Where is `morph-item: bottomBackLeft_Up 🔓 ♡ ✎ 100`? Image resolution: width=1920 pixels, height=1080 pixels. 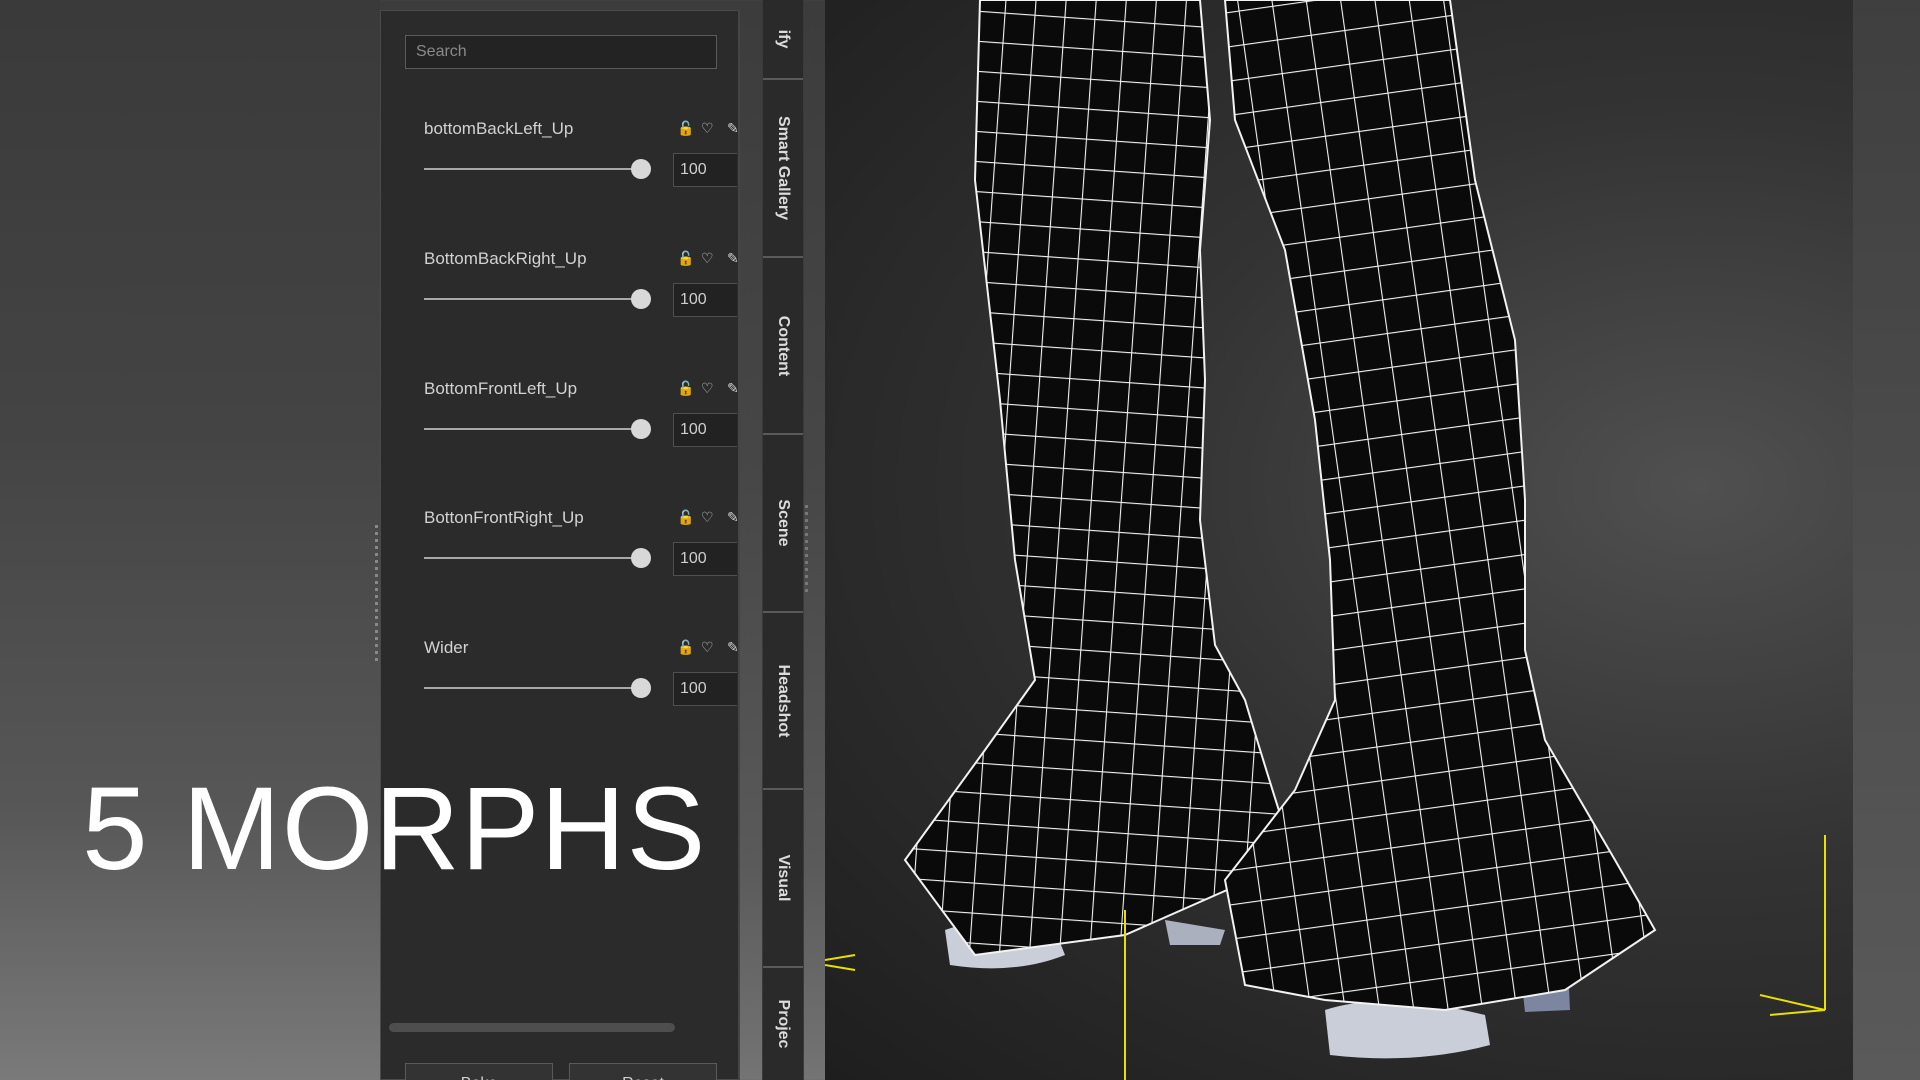 morph-item: bottomBackLeft_Up 🔓 ♡ ✎ 100 is located at coordinates (561, 179).